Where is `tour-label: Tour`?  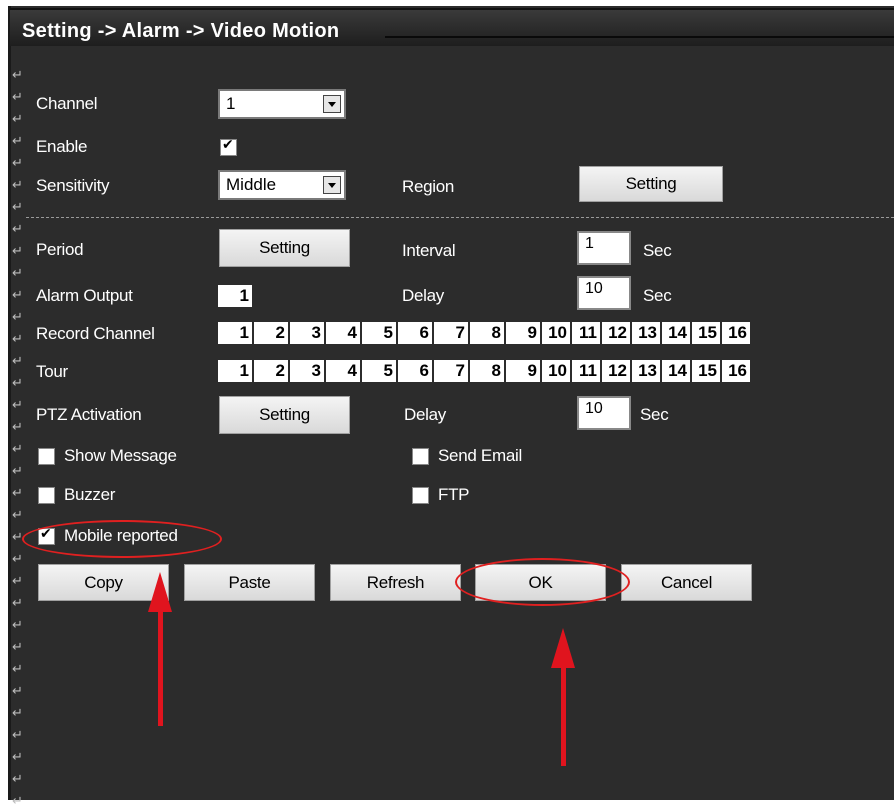
tour-label: Tour is located at coordinates (52, 371).